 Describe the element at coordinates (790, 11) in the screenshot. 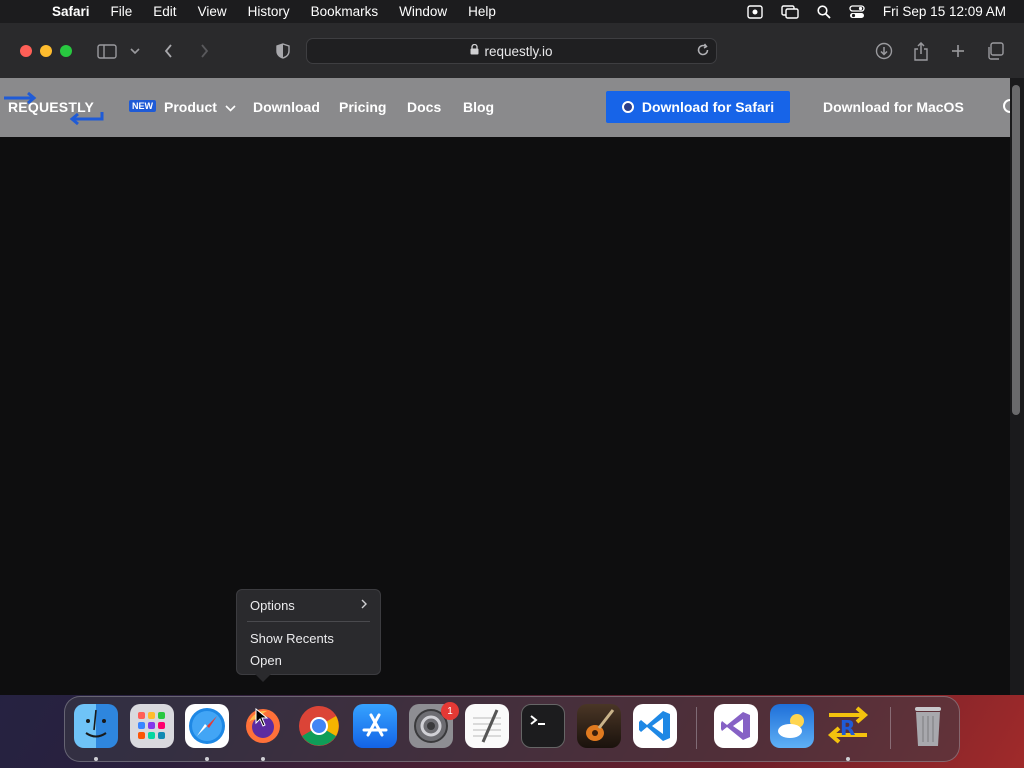

I see `screen-mirroring-icon` at that location.